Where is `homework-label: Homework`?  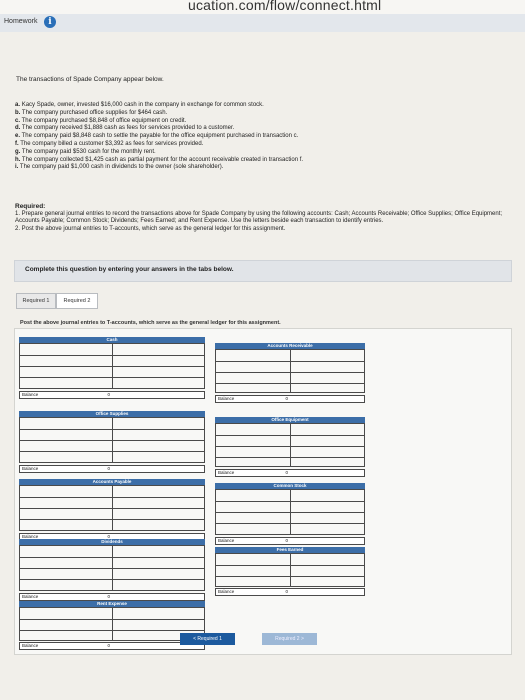 homework-label: Homework is located at coordinates (21, 21).